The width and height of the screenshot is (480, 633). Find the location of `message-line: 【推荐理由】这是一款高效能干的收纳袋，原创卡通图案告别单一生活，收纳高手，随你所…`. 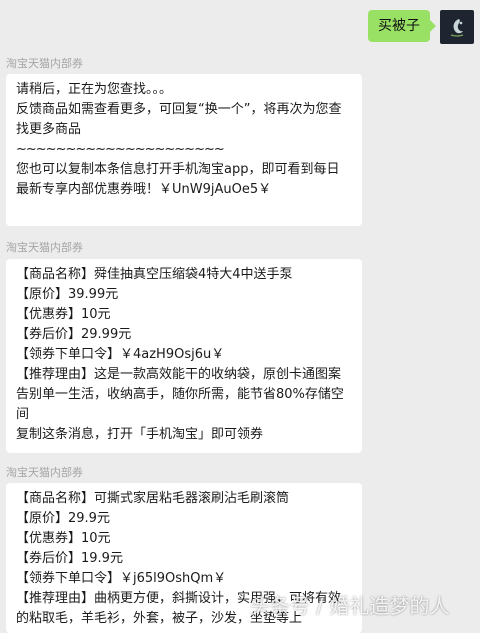

message-line: 【推荐理由】这是一款高效能干的收纳袋，原创卡通图案告别单一生活，收纳高手，随你所… is located at coordinates (180, 394).